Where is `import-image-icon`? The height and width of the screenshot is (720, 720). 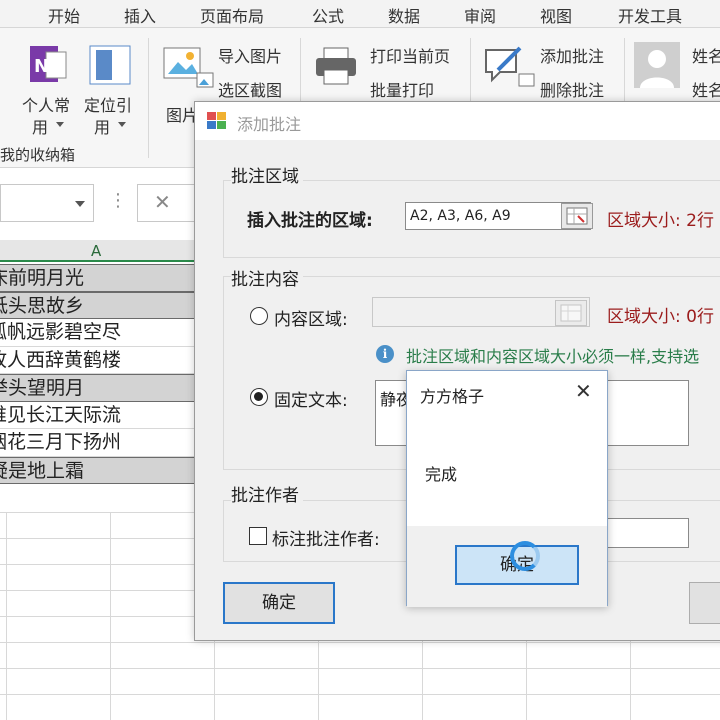
import-image-icon is located at coordinates (205, 80).